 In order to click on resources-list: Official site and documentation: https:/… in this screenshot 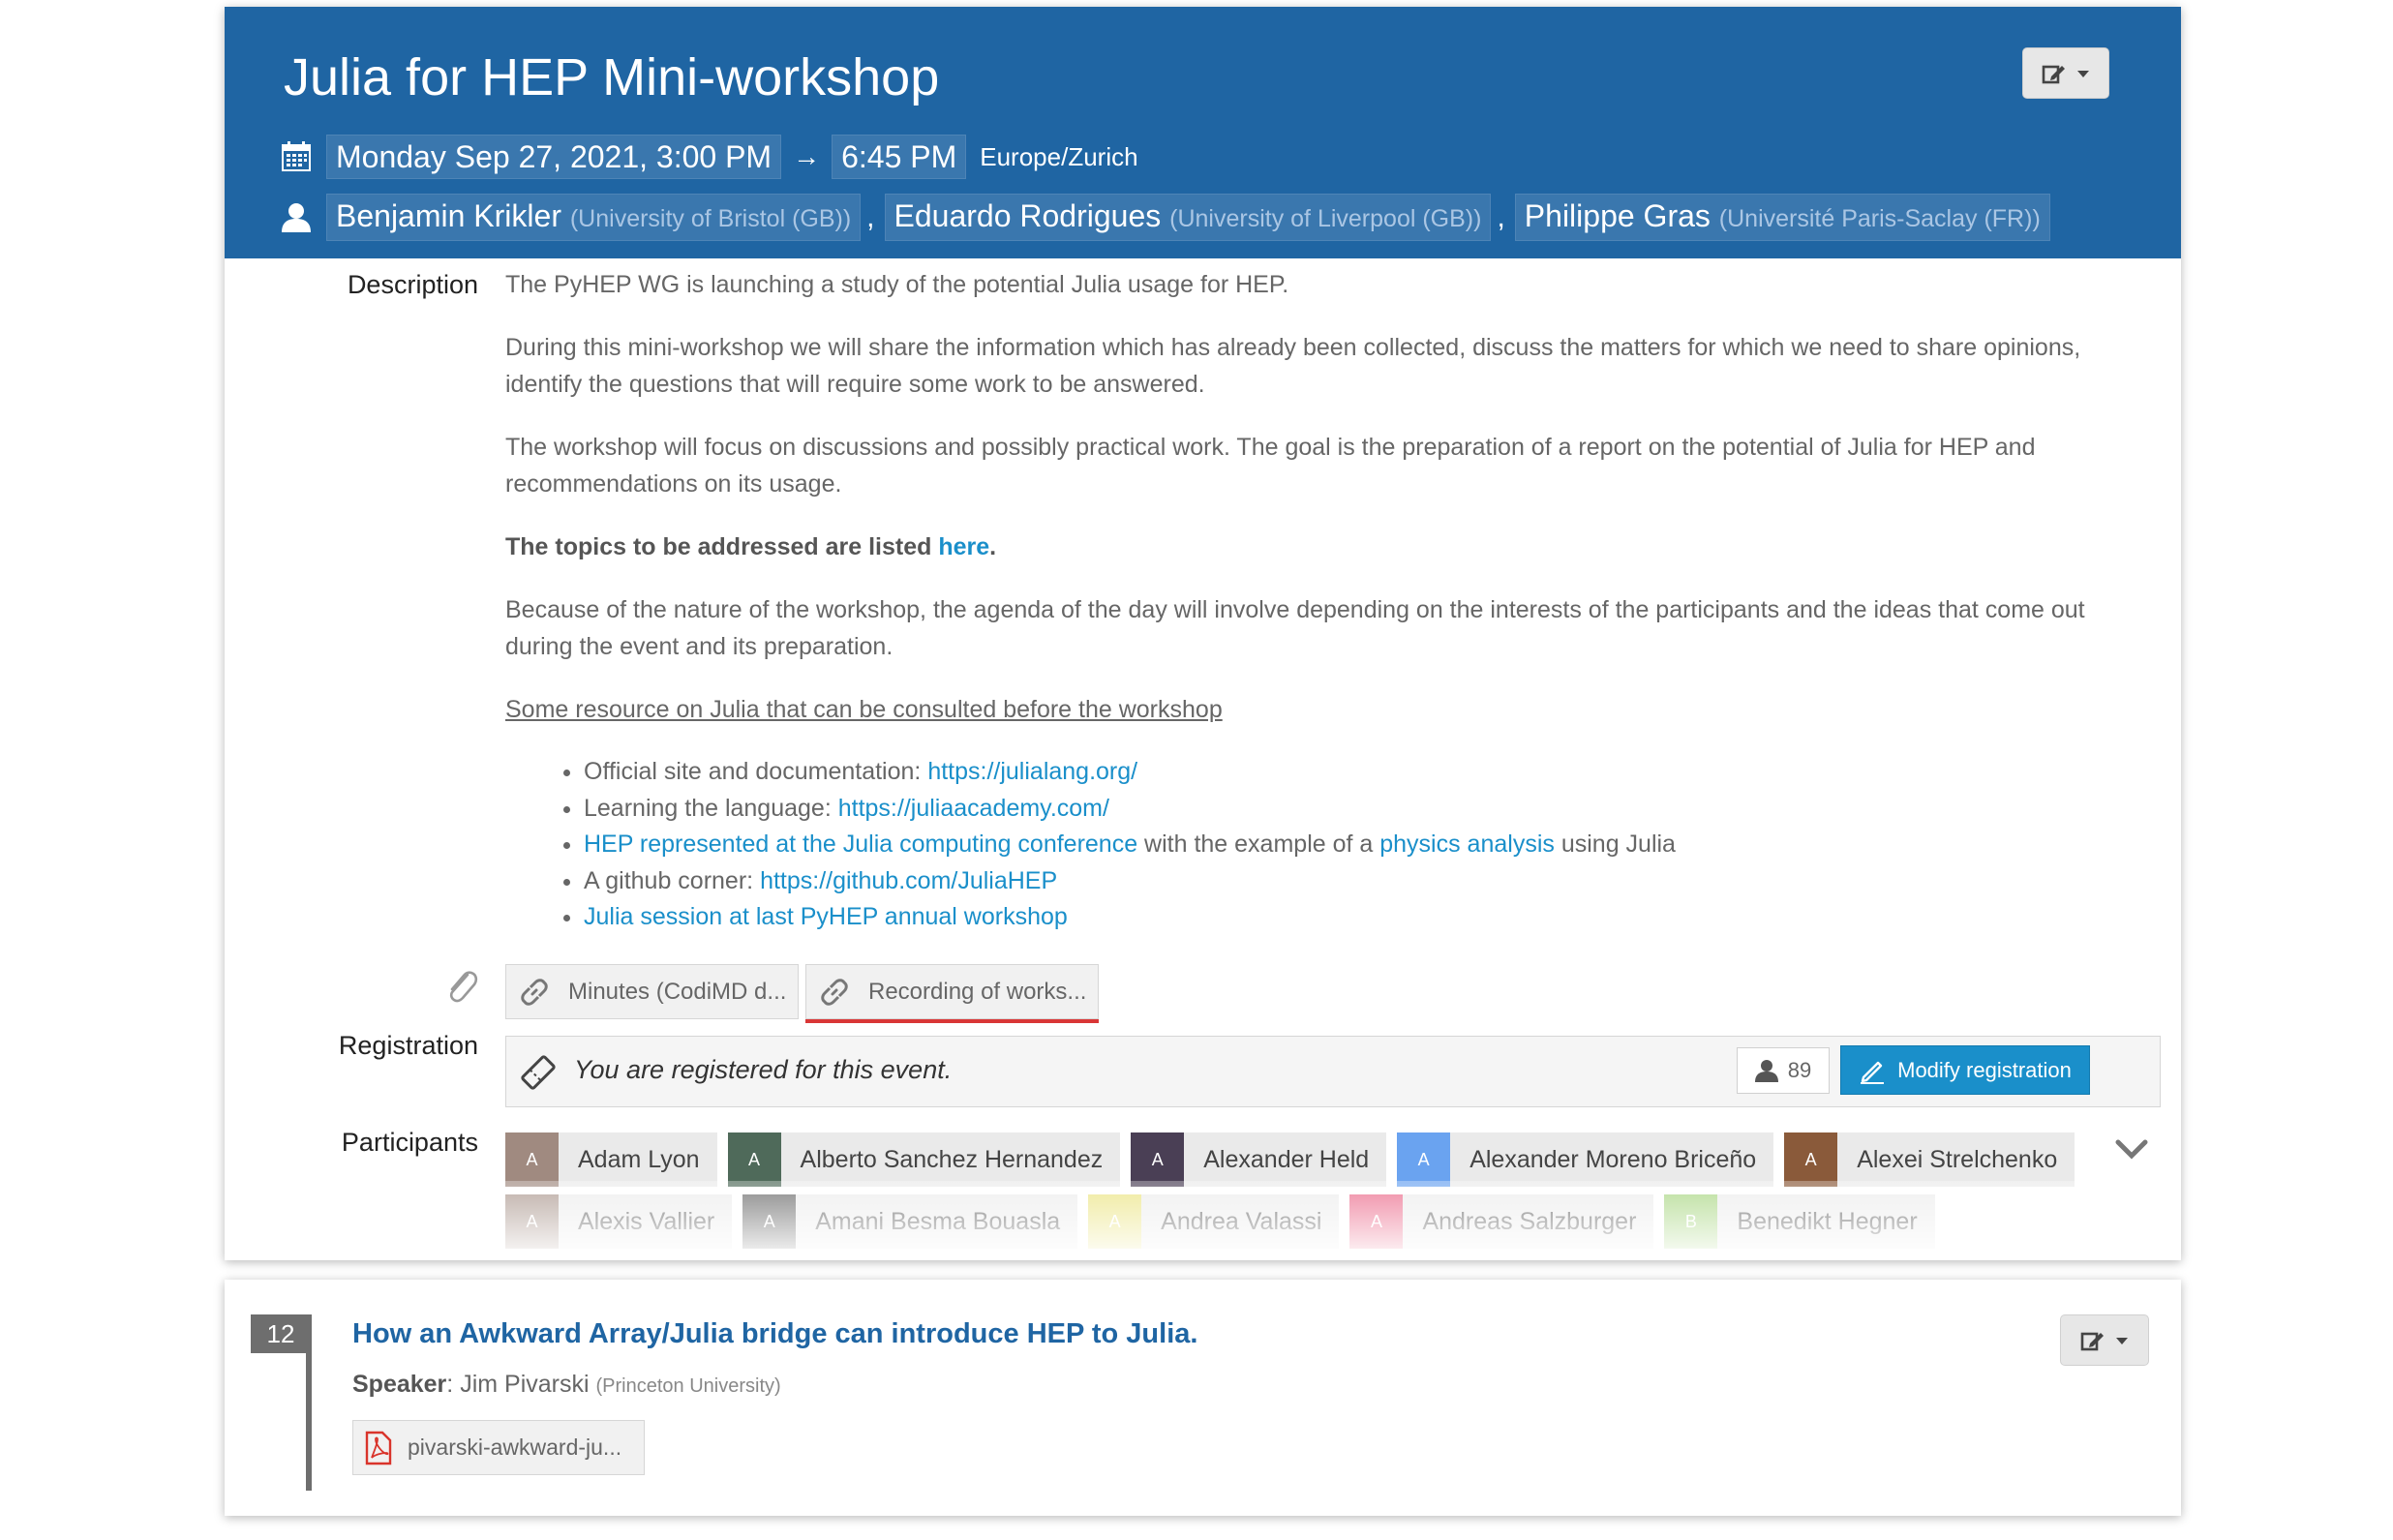, I will do `click(1328, 845)`.